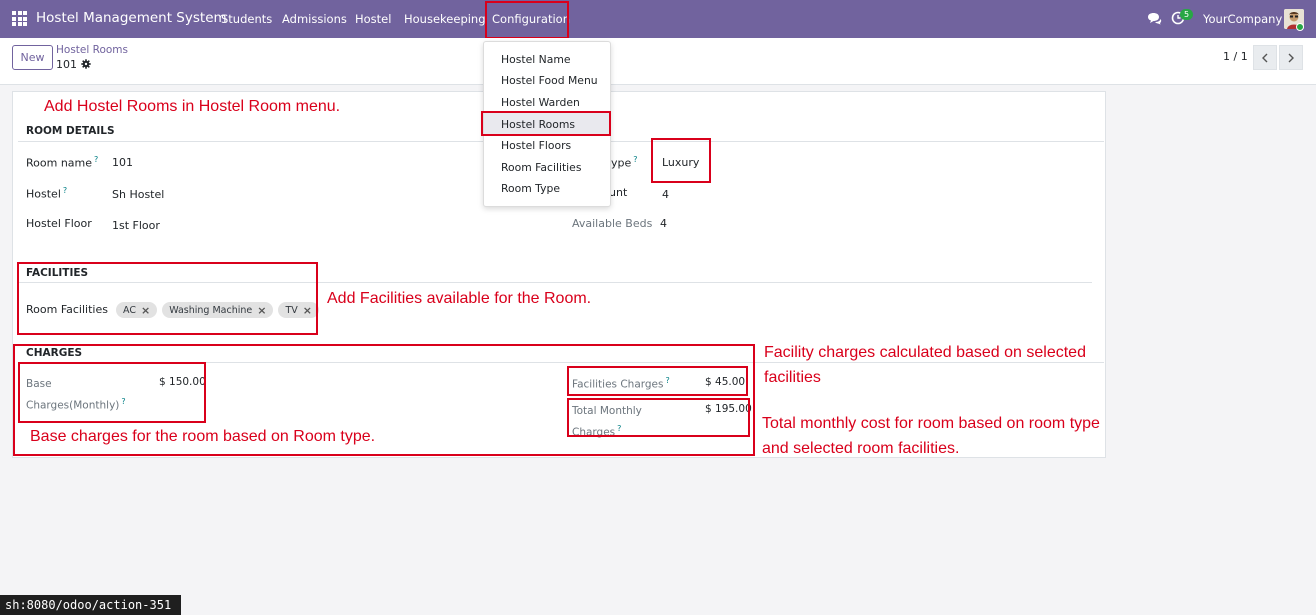  I want to click on dropdown-item-room-type: Room Type, so click(530, 188).